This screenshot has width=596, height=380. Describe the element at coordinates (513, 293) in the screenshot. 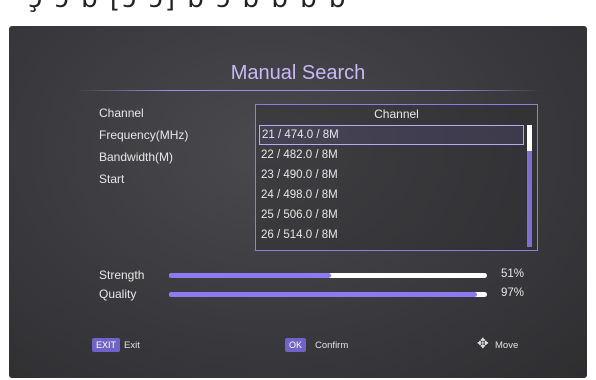

I see `quality-value: 97%` at that location.